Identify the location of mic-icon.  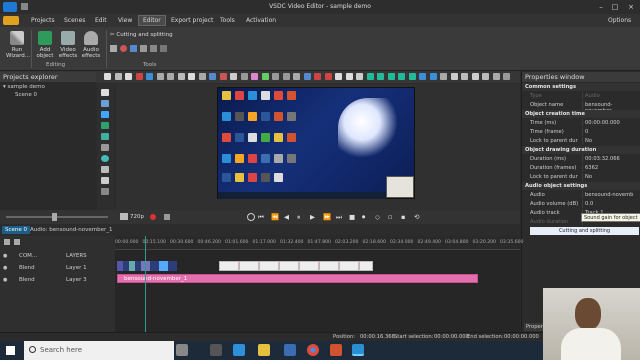
(182, 350).